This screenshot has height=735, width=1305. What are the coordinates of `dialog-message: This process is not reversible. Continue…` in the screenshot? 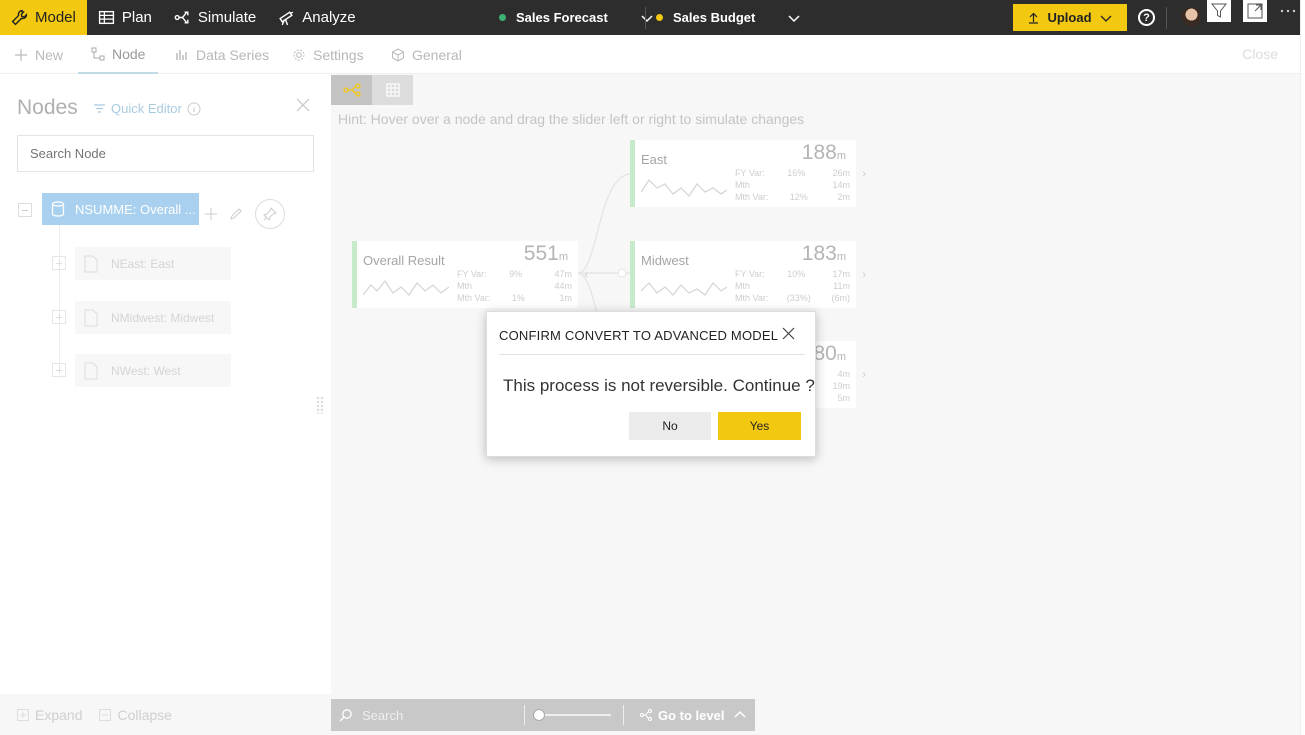 It's located at (659, 385).